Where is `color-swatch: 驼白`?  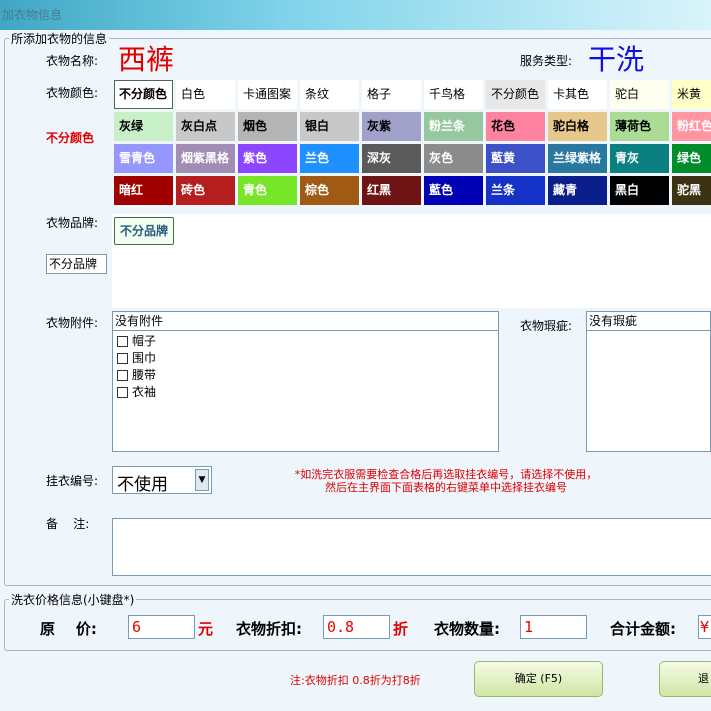 color-swatch: 驼白 is located at coordinates (639, 94).